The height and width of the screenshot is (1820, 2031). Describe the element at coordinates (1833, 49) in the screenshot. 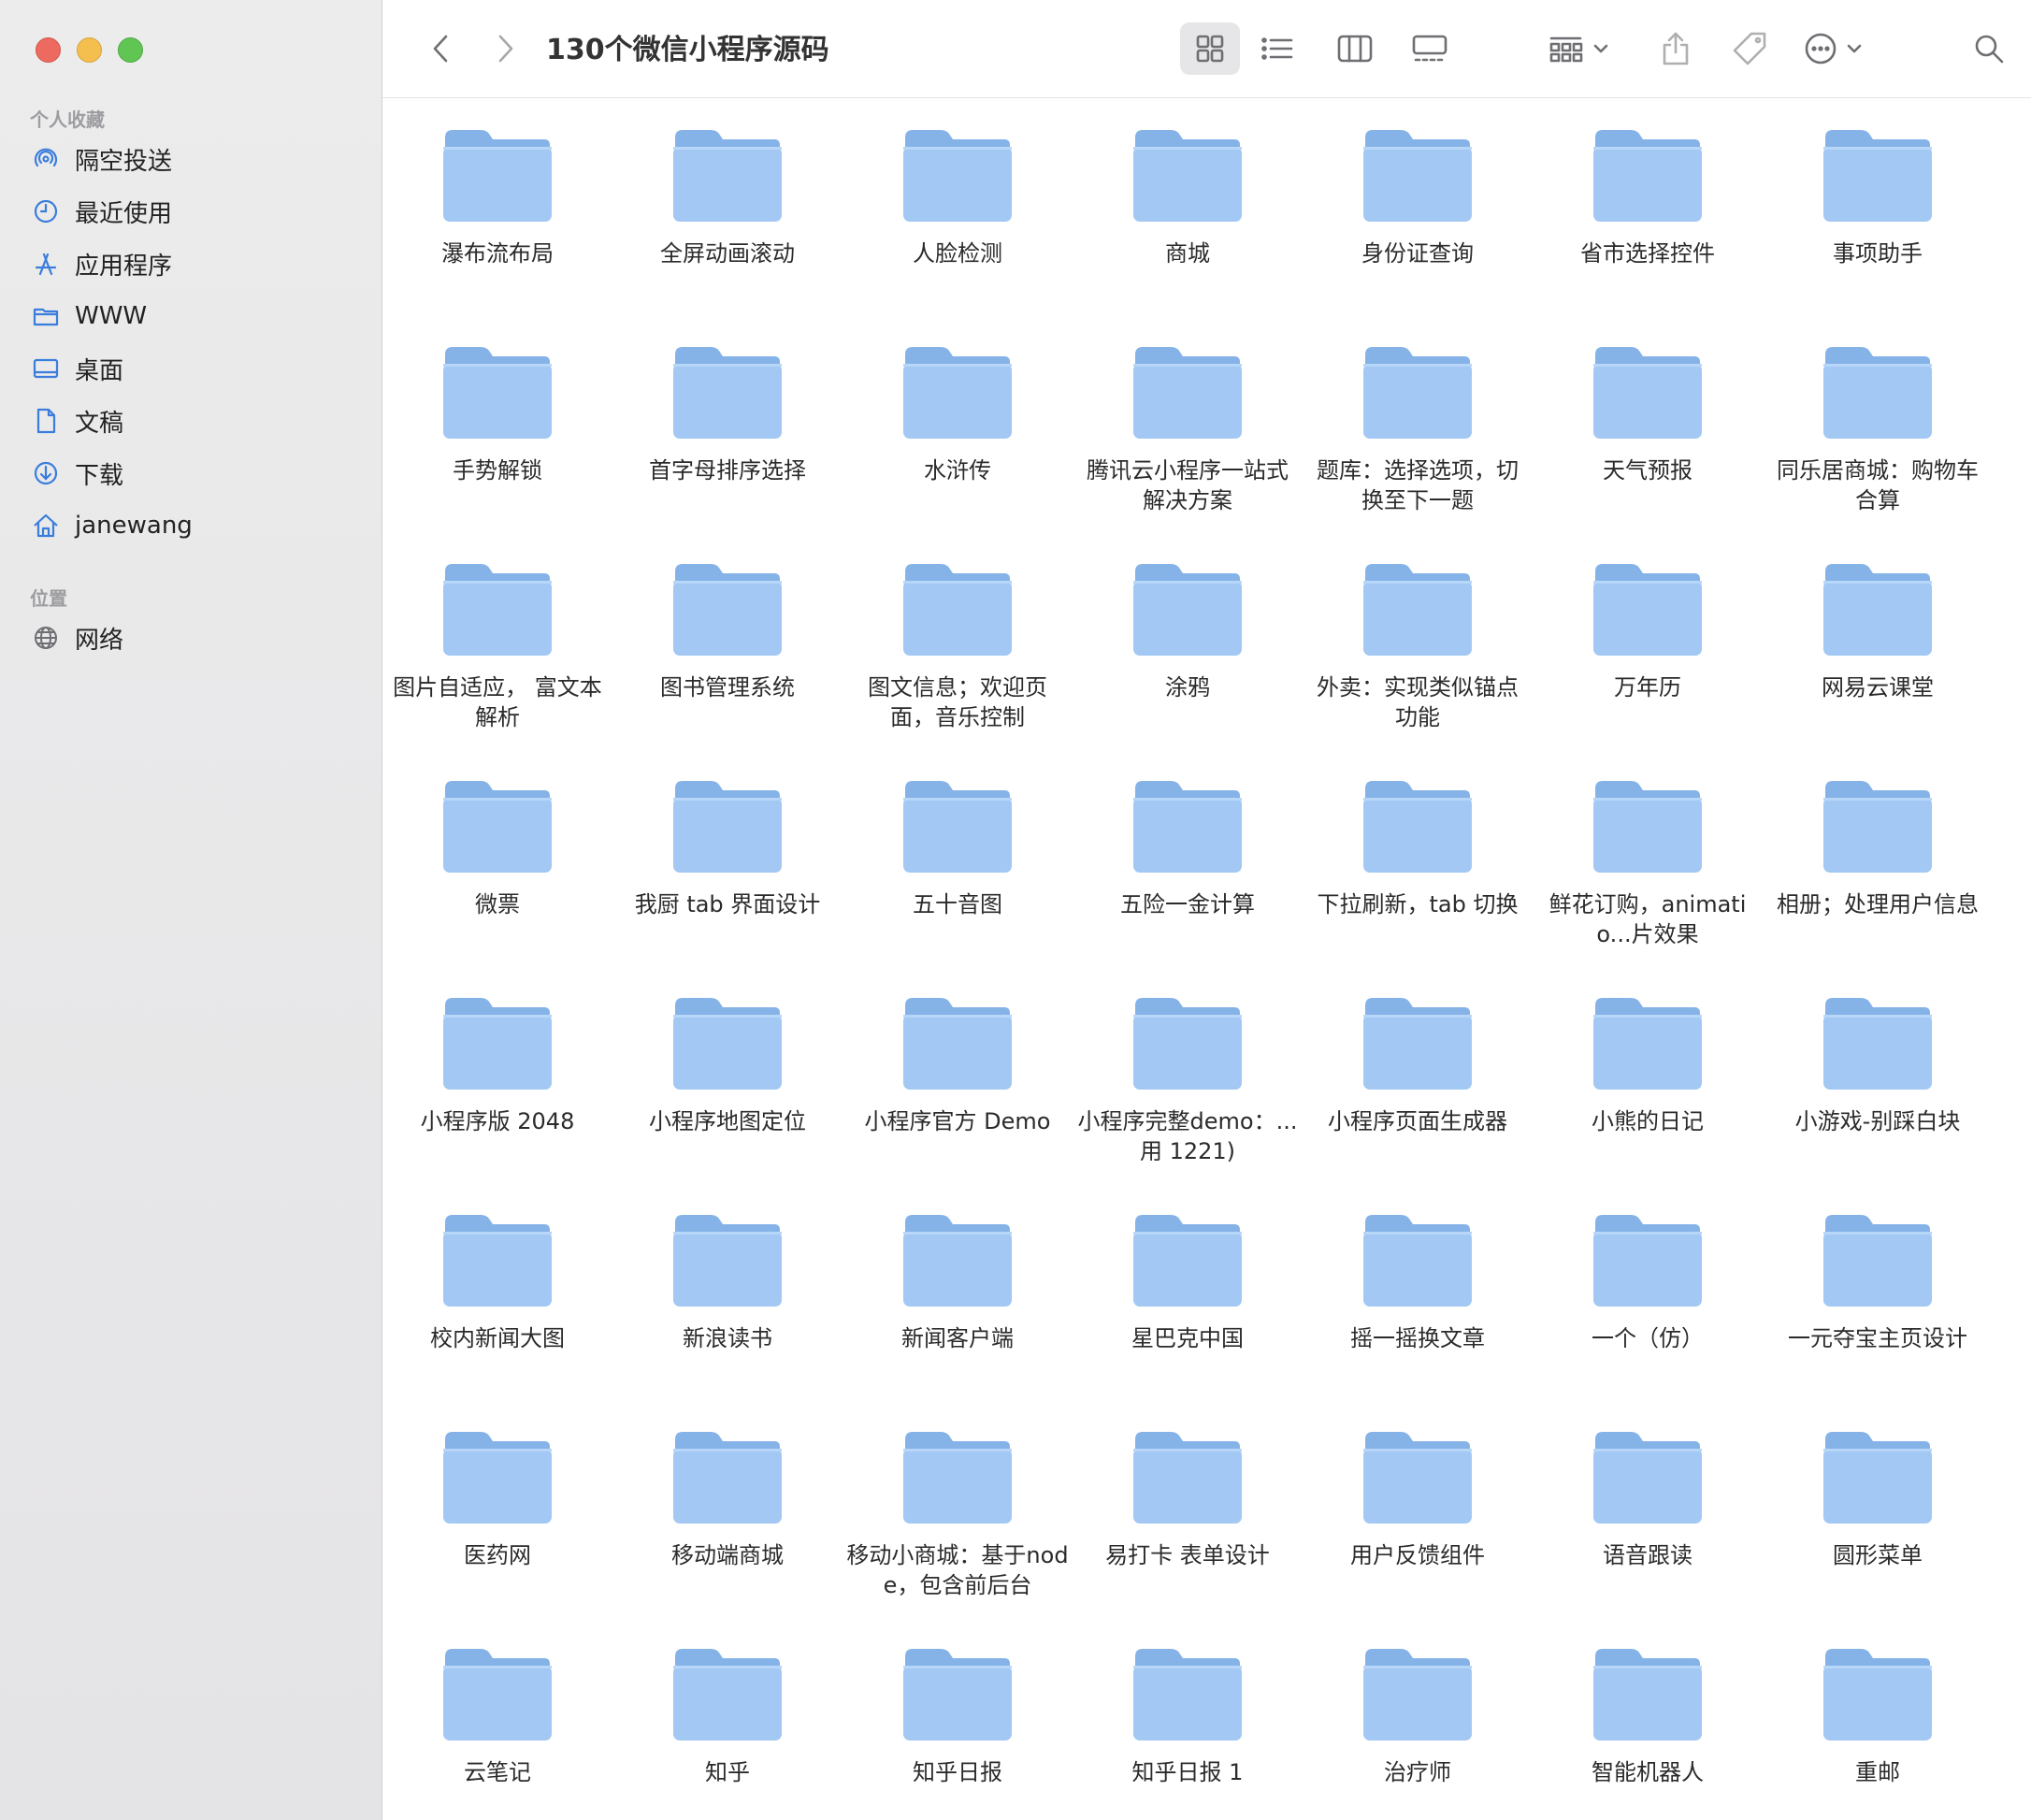

I see `ellipsis-circle-icon` at that location.